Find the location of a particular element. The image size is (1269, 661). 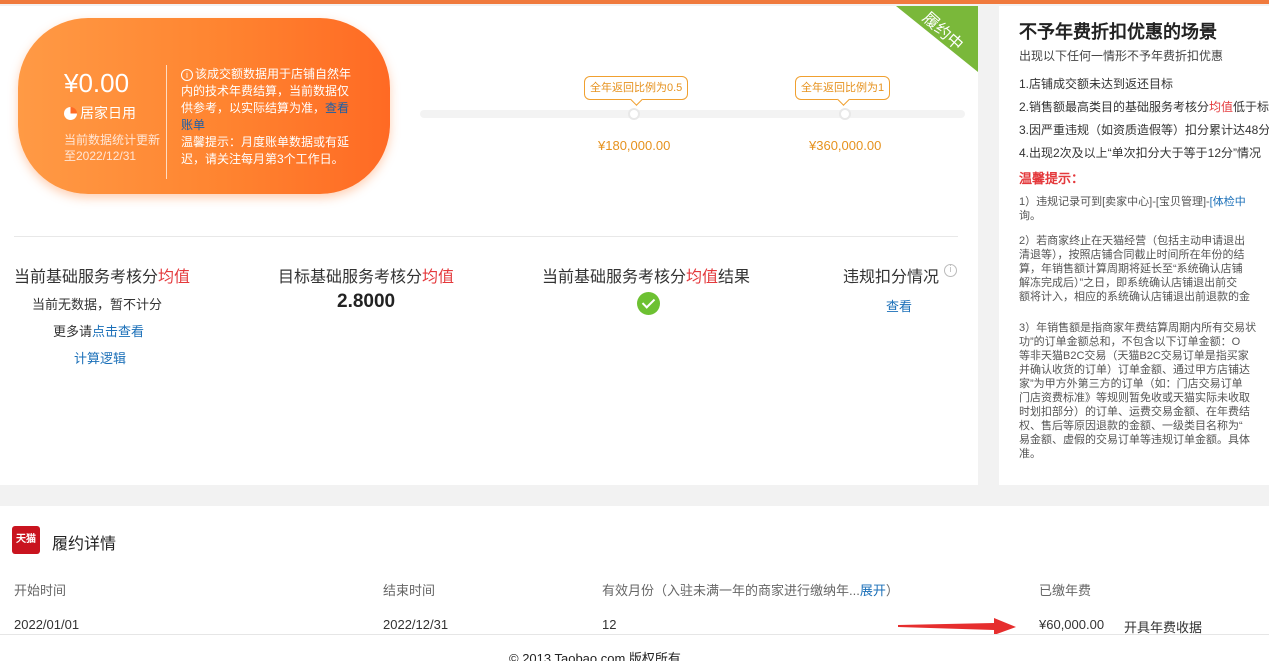

col-end-header: 结束时间 is located at coordinates (409, 590).